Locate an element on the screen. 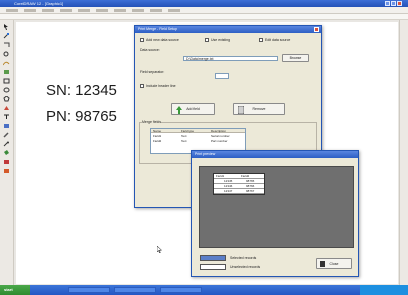  table-row: Field1 Text Serial number is located at coordinates (198, 136).